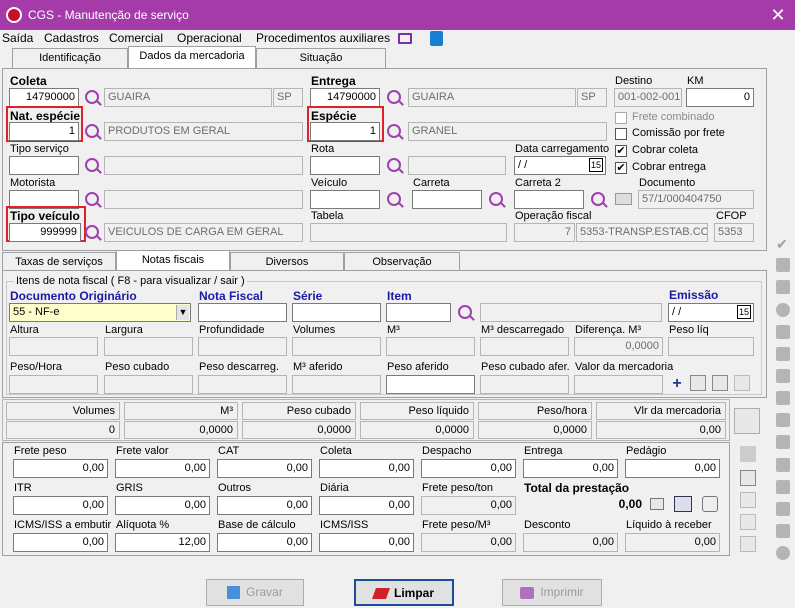 The image size is (795, 608). What do you see at coordinates (323, 38) in the screenshot?
I see `menu-procedimentos: Procedimentos auxiliares` at bounding box center [323, 38].